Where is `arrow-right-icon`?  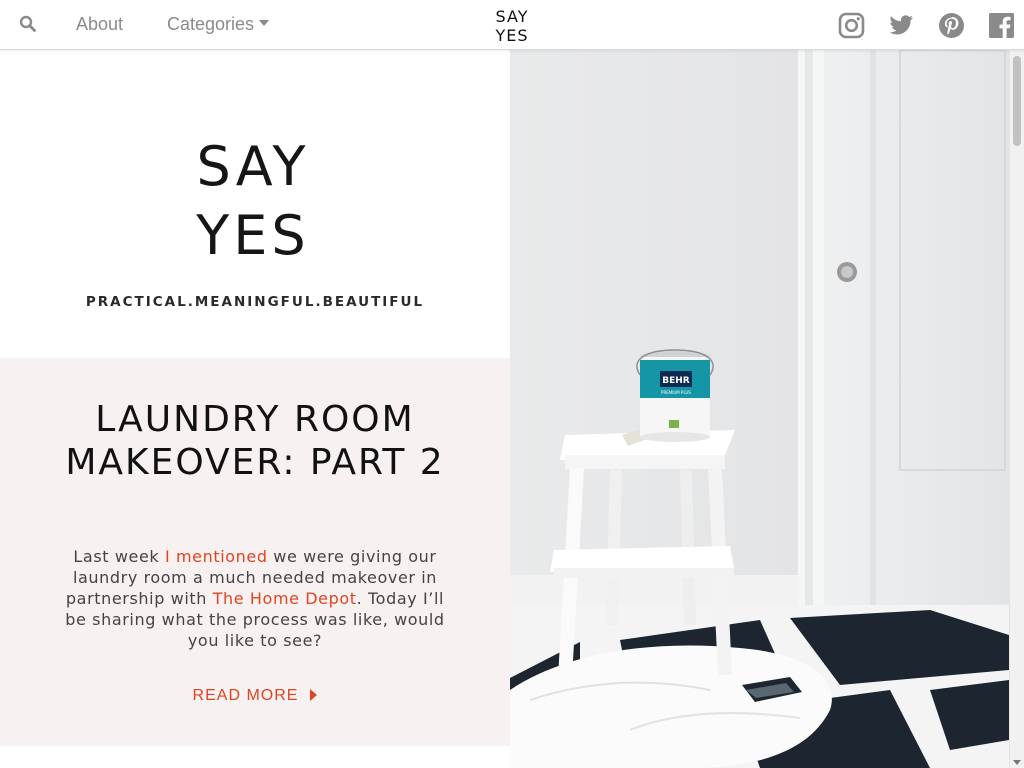
arrow-right-icon is located at coordinates (314, 694).